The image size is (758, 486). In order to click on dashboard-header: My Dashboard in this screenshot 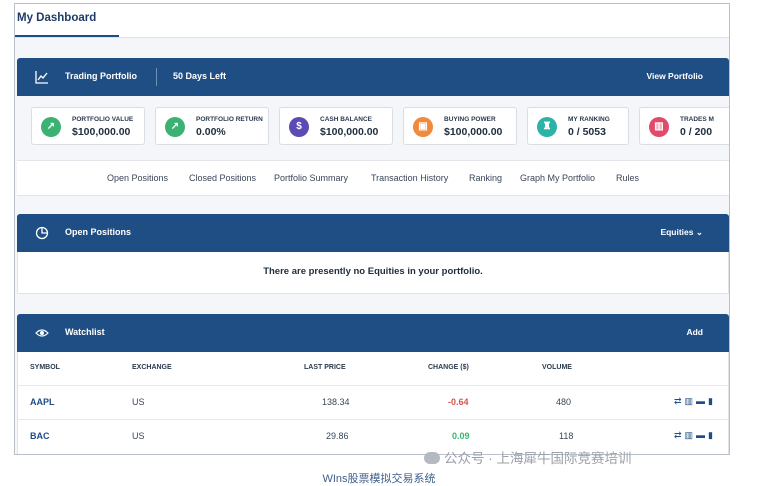, I will do `click(372, 21)`.